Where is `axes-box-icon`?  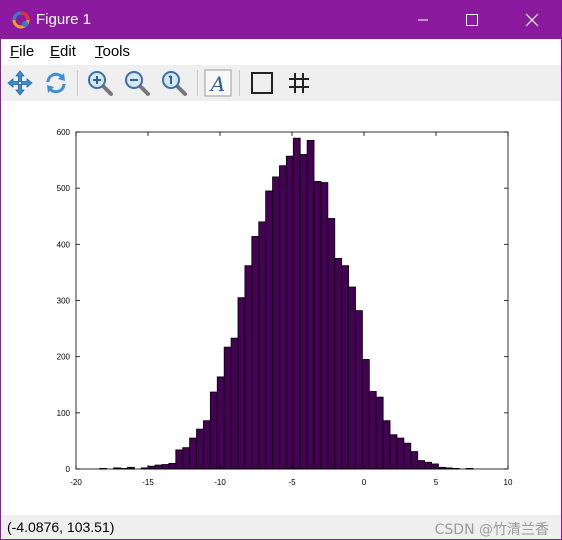
axes-box-icon is located at coordinates (262, 83).